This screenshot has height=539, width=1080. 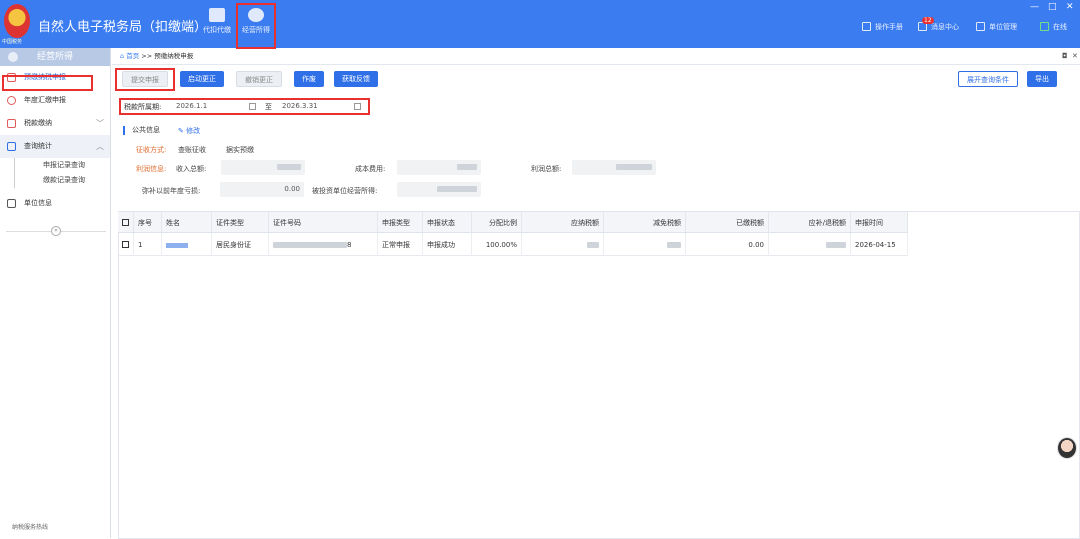 I want to click on expand-query-button: 展开查询条件, so click(x=988, y=79).